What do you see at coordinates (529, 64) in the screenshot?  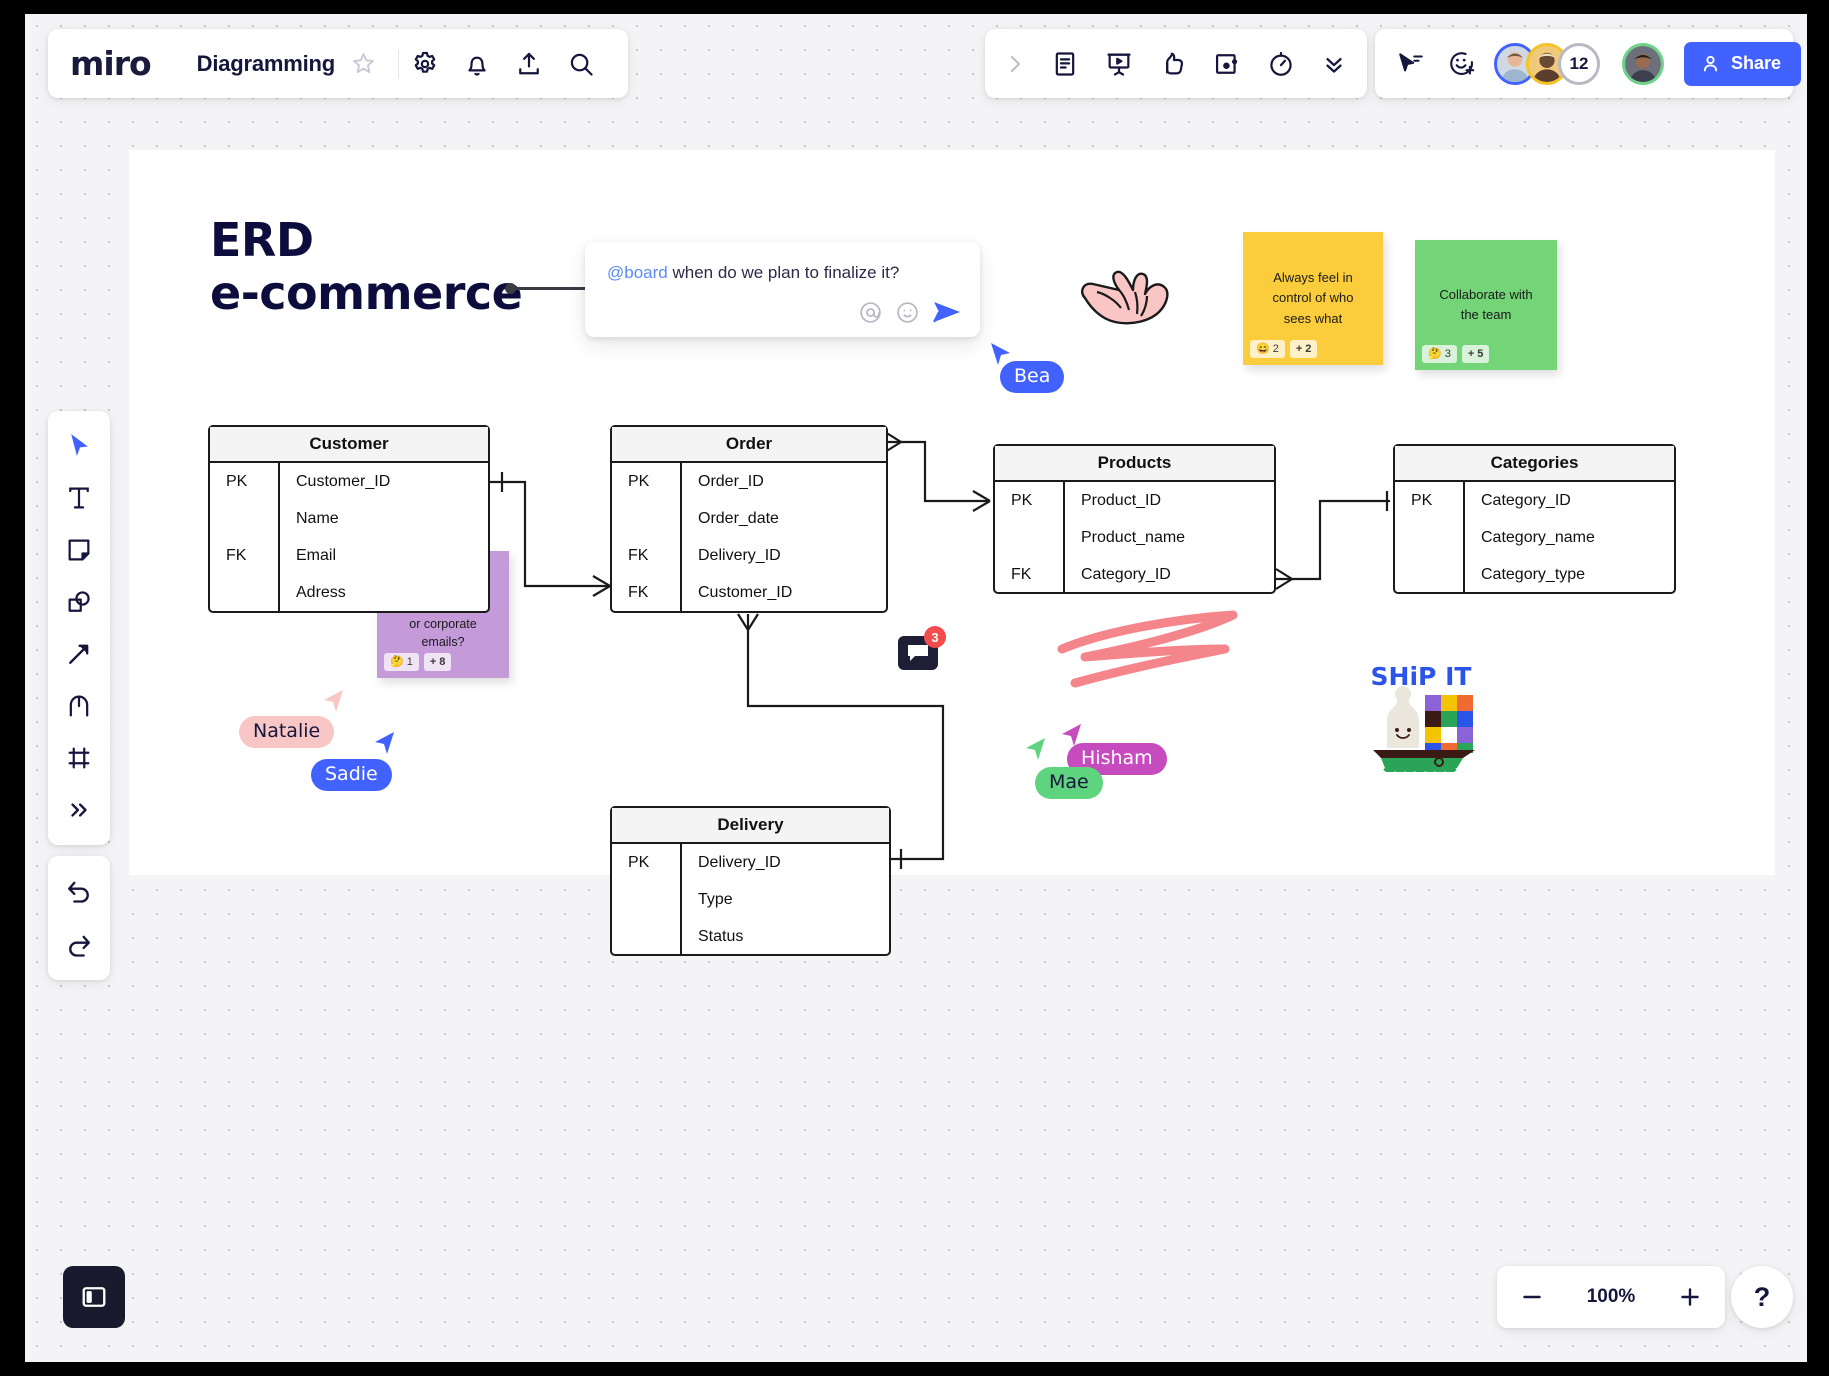 I see `upload-icon` at bounding box center [529, 64].